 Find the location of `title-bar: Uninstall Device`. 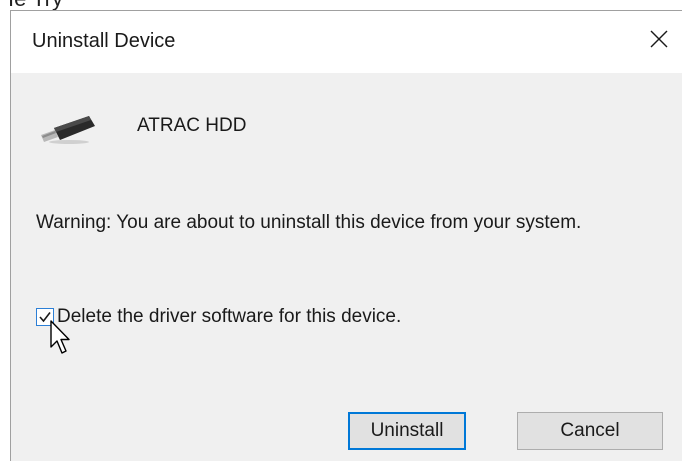

title-bar: Uninstall Device is located at coordinates (346, 42).